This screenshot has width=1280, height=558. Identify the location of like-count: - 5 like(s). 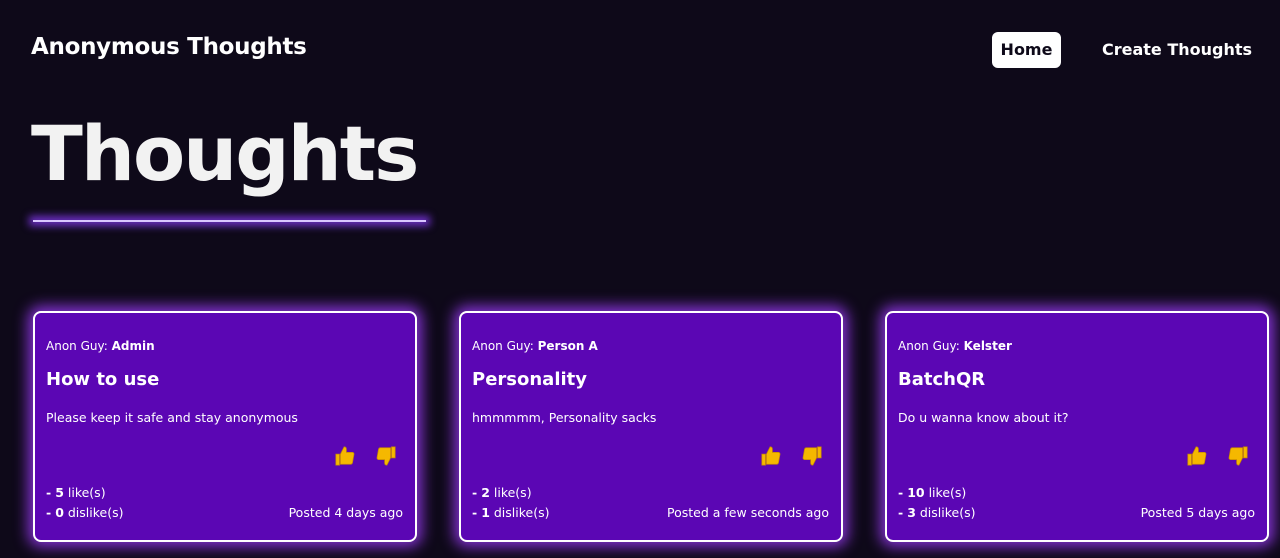
(76, 492).